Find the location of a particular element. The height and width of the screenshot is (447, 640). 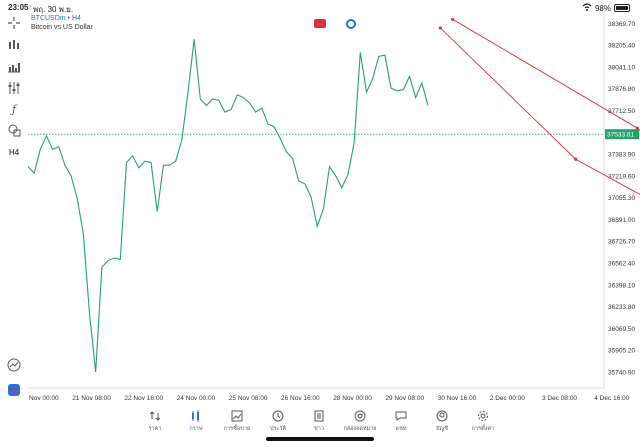

nav-mailbox: กล่องจดหมาย is located at coordinates (360, 420).